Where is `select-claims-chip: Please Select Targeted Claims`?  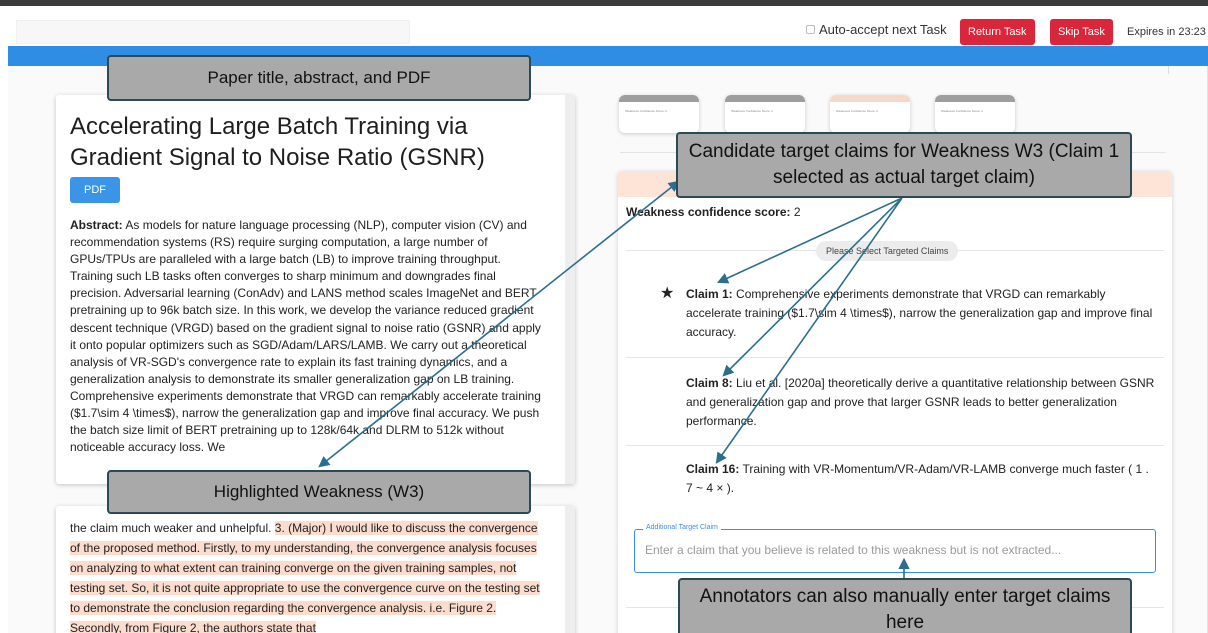 select-claims-chip: Please Select Targeted Claims is located at coordinates (887, 251).